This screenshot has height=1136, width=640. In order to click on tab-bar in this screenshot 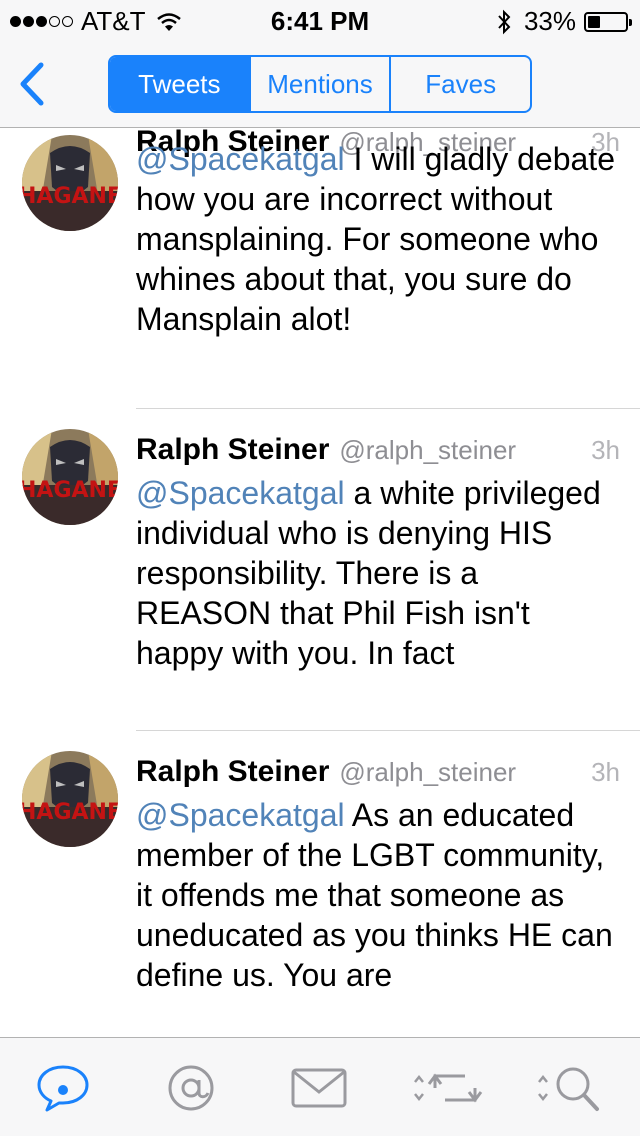, I will do `click(320, 1086)`.